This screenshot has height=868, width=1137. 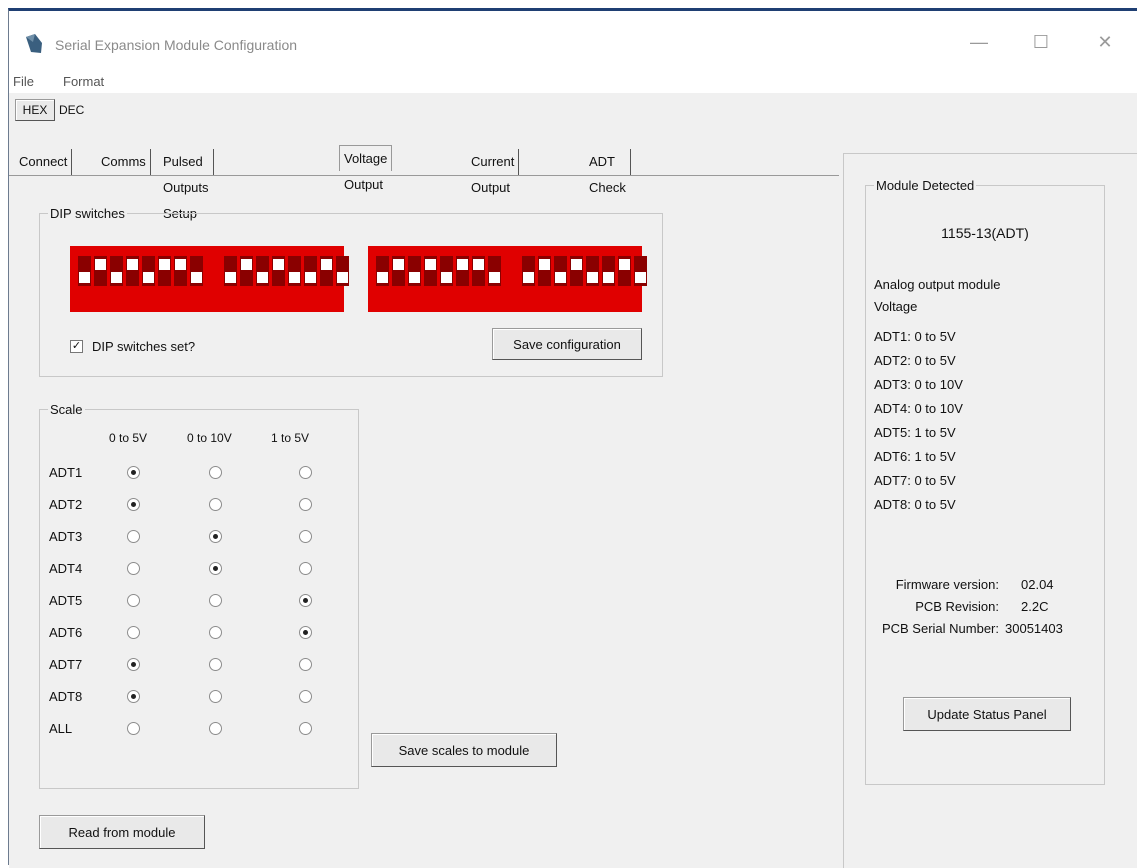 I want to click on maximize-button: ☐, so click(x=1041, y=42).